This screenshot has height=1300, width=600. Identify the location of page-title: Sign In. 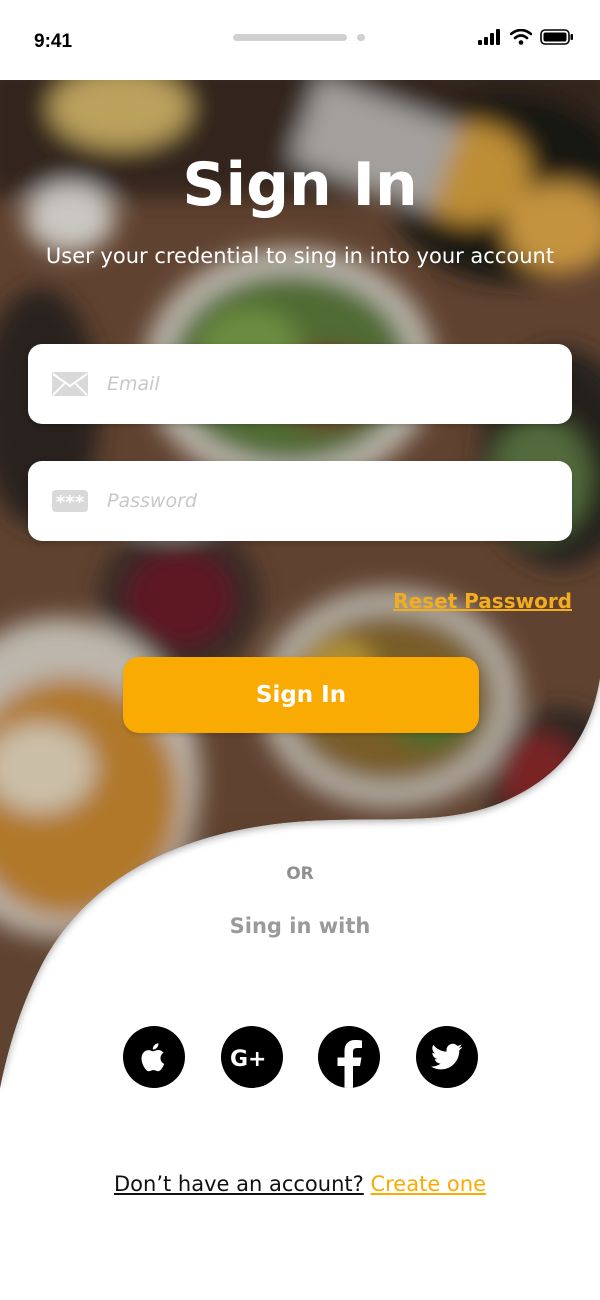
(300, 185).